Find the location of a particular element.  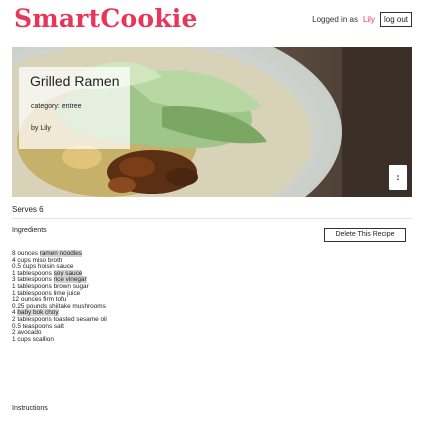

logout-button: log out is located at coordinates (395, 19).